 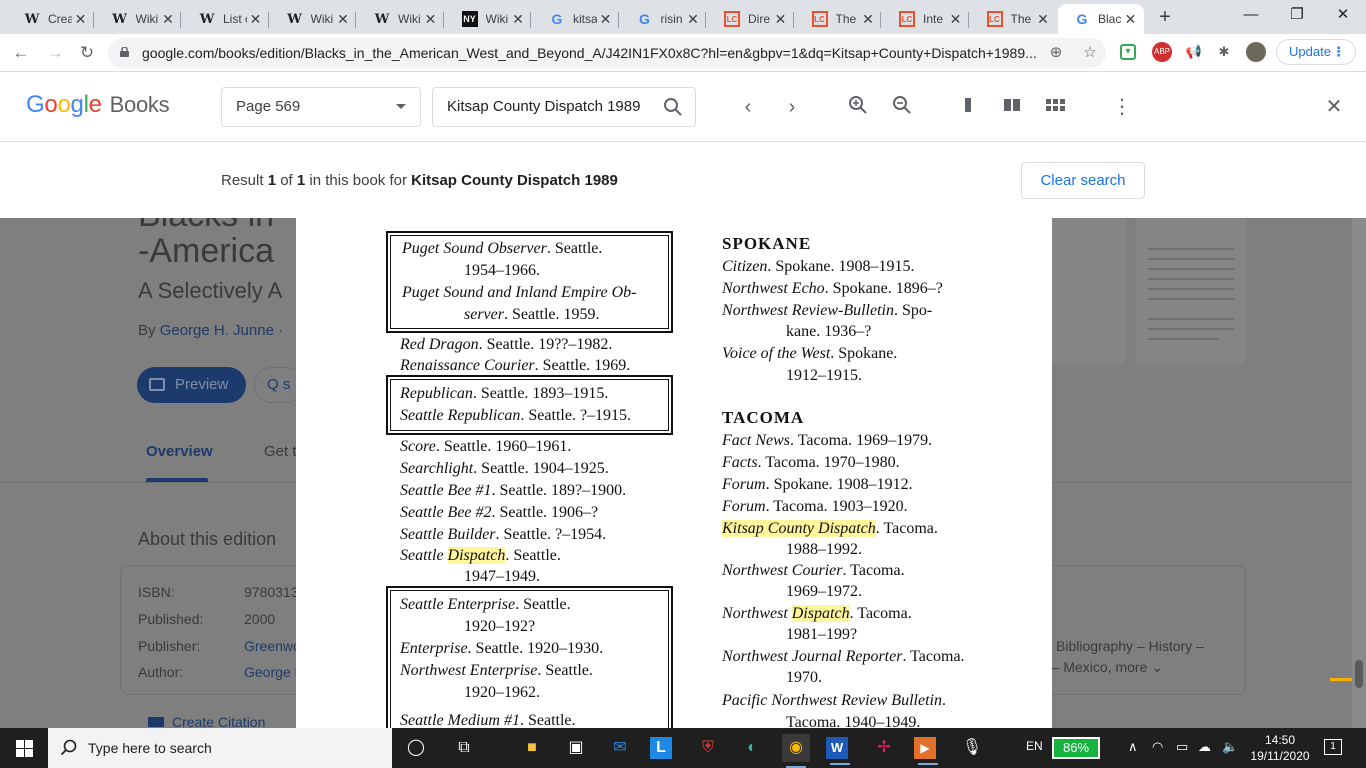 What do you see at coordinates (1182, 747) in the screenshot?
I see `battery-icon: ▭` at bounding box center [1182, 747].